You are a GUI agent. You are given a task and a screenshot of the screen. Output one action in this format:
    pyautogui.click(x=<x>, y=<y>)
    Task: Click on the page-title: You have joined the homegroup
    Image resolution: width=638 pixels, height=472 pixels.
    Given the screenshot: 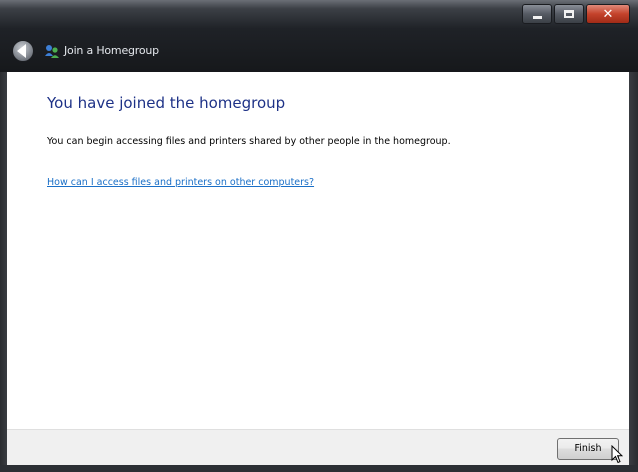 What is the action you would take?
    pyautogui.click(x=166, y=103)
    